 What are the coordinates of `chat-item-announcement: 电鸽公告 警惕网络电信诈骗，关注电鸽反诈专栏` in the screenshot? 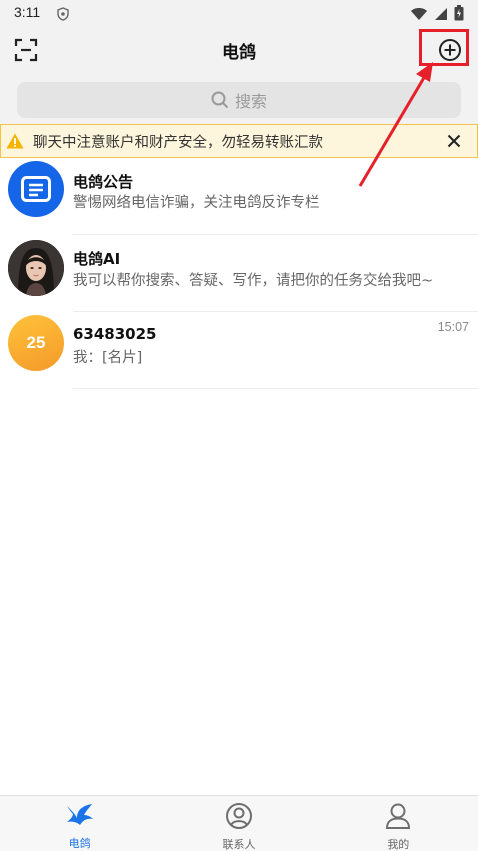 It's located at (239, 197).